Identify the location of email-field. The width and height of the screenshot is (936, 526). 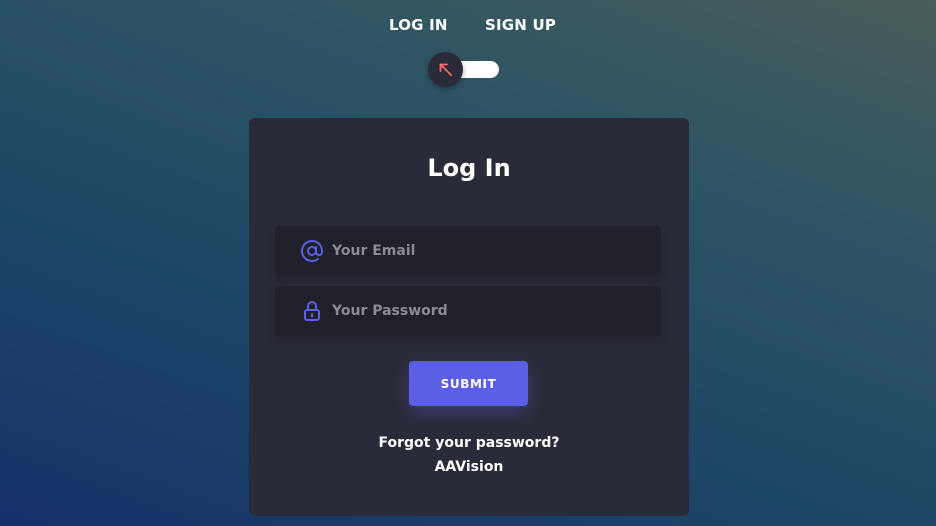
(468, 251).